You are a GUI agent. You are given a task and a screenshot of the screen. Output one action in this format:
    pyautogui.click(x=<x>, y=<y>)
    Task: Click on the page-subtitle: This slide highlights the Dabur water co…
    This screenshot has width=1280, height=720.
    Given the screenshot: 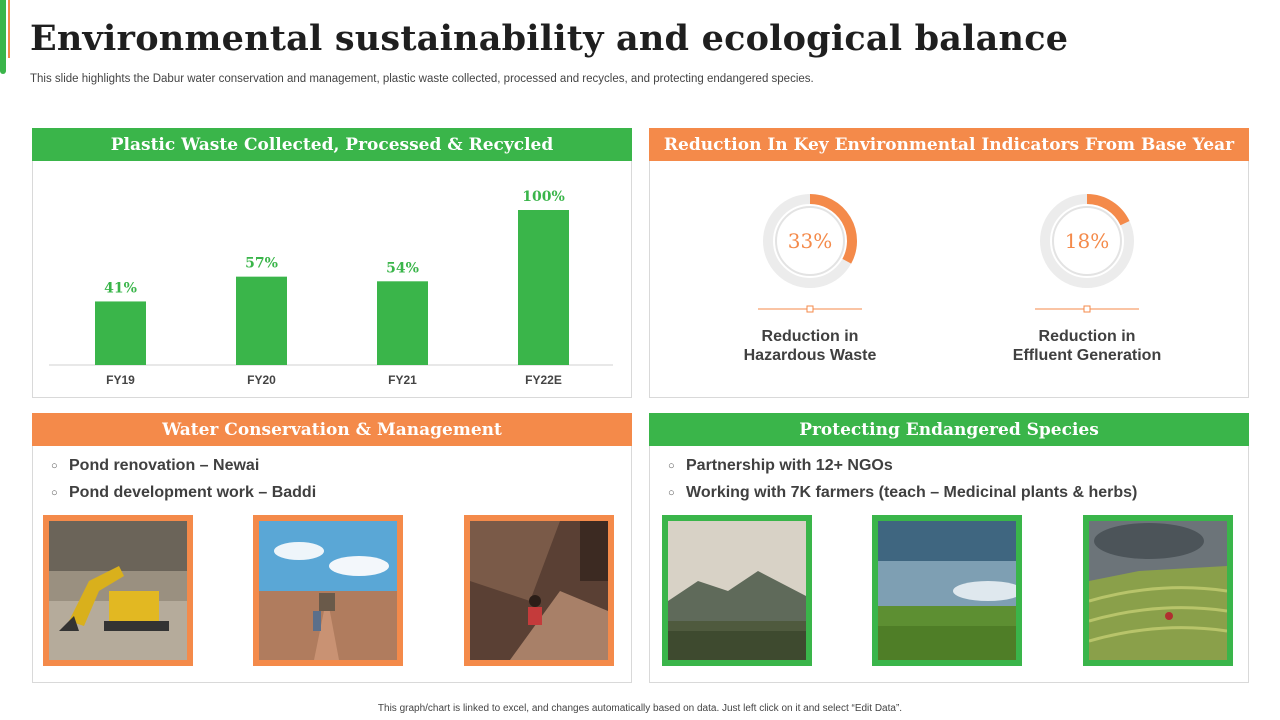 What is the action you would take?
    pyautogui.click(x=422, y=79)
    